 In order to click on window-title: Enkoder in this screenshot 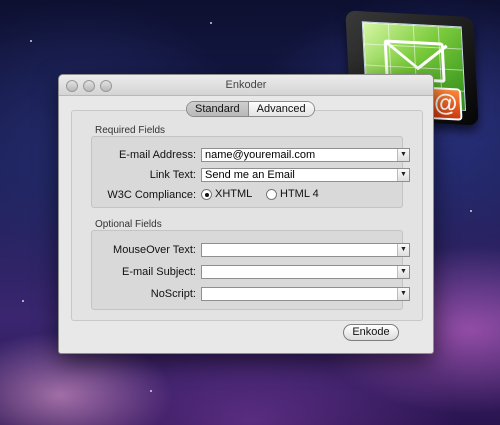, I will do `click(246, 85)`.